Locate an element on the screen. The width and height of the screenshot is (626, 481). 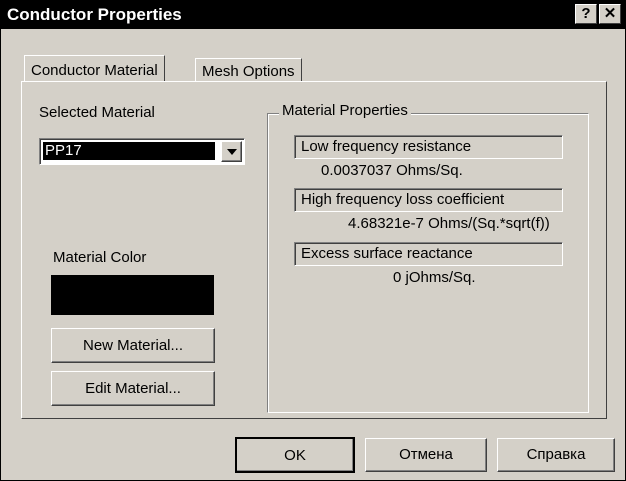
window-title: Conductor Properties is located at coordinates (94, 14).